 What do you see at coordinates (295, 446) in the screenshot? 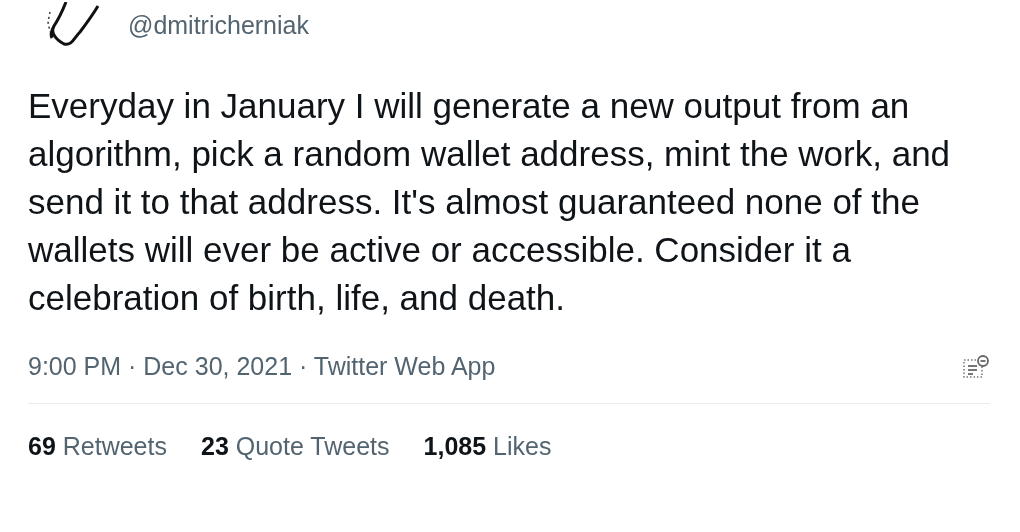
I see `engagement-stat: 23 Quote Tweets` at bounding box center [295, 446].